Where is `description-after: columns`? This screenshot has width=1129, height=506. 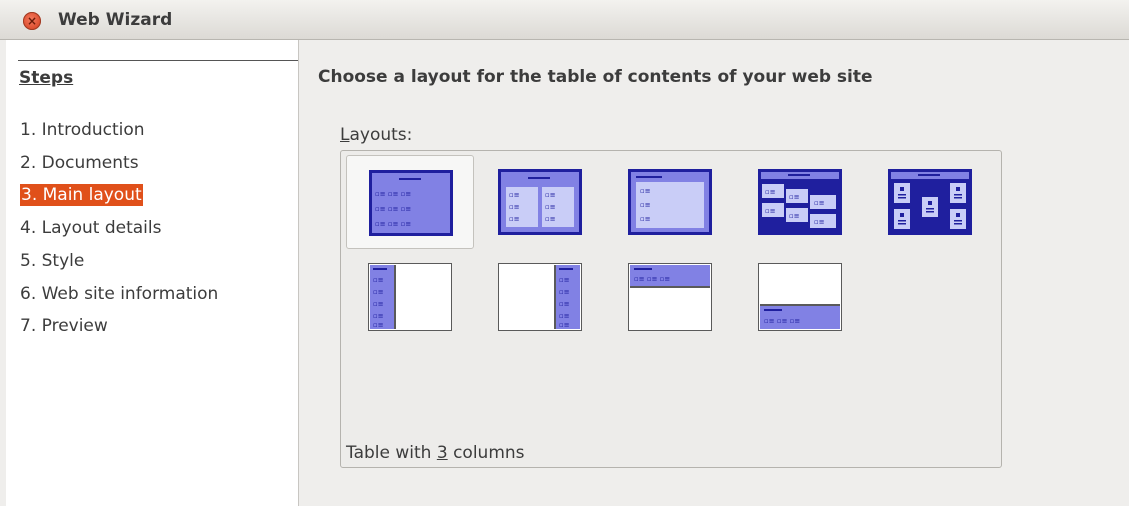
description-after: columns is located at coordinates (486, 453).